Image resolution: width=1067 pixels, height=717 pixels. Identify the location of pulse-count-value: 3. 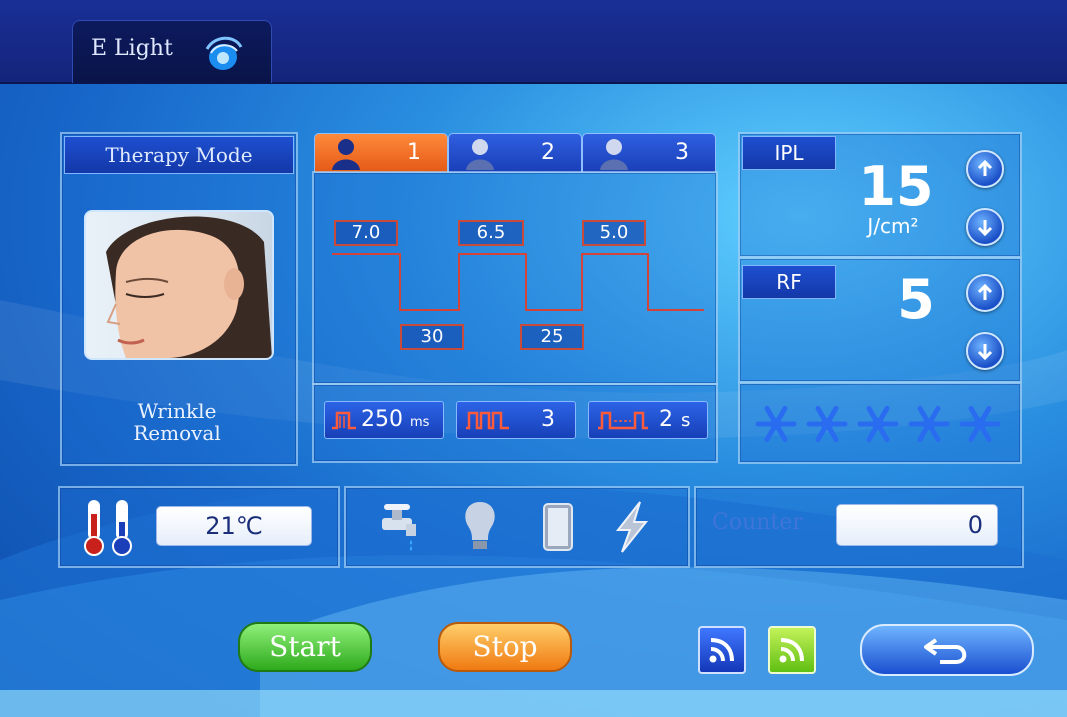
(548, 419).